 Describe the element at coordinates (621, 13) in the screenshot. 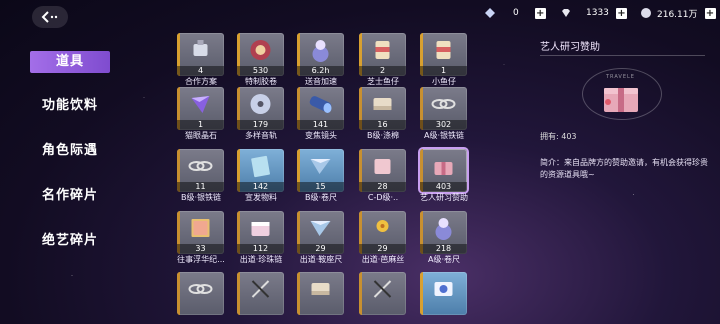

I see `add-diamond-button: +` at that location.